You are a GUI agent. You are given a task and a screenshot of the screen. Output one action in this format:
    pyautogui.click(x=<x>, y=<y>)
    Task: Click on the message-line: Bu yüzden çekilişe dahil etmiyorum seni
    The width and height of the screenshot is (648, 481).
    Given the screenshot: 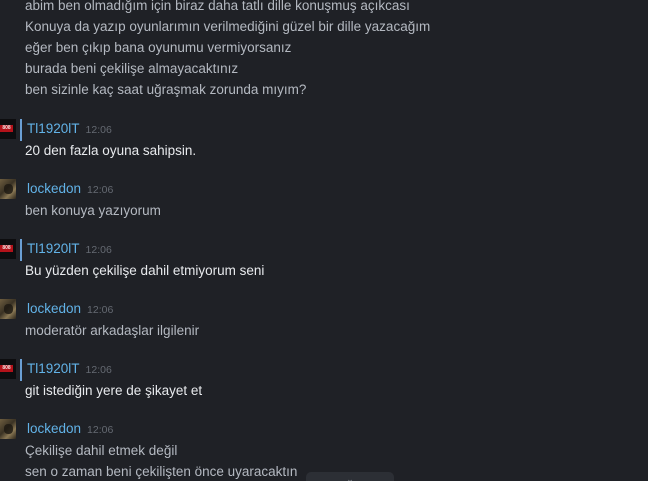 What is the action you would take?
    pyautogui.click(x=145, y=270)
    